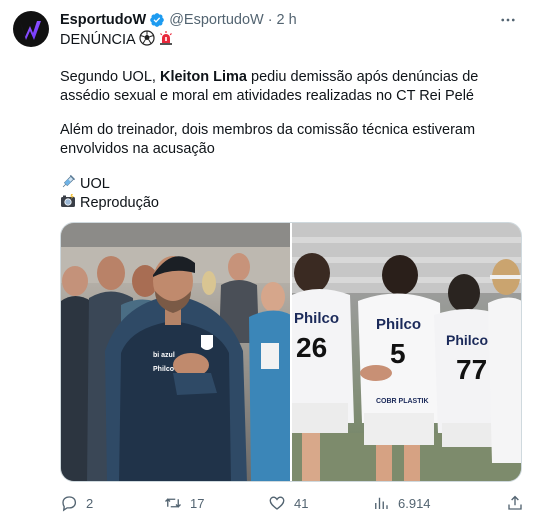  Describe the element at coordinates (184, 503) in the screenshot. I see `retweet-button: 17` at that location.